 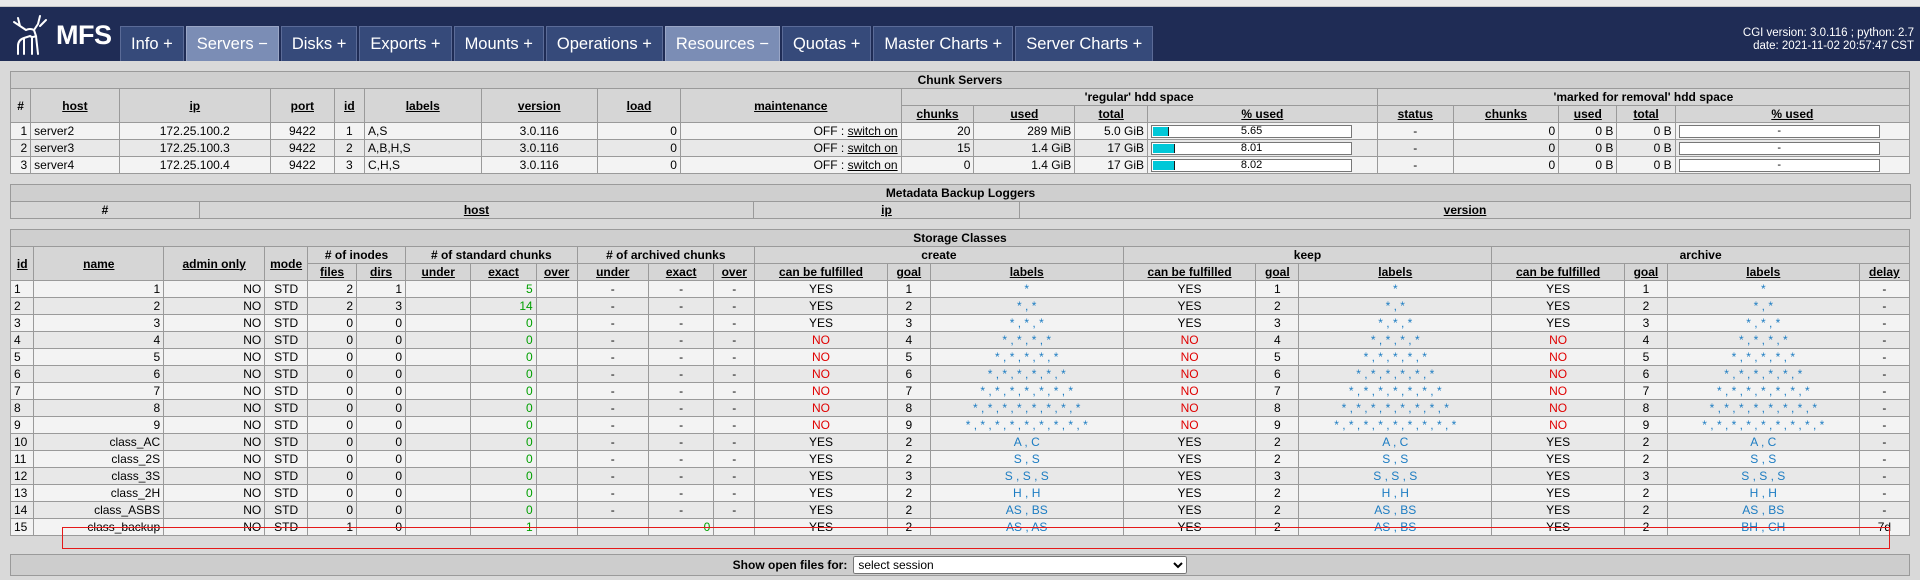 I want to click on sc-col-create-labels: labels, so click(x=1026, y=272).